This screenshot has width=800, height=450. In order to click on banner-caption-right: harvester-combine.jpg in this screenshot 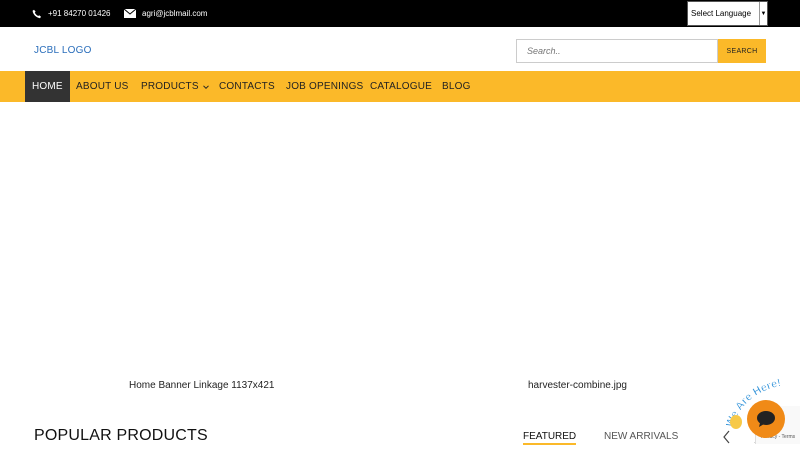, I will do `click(577, 385)`.